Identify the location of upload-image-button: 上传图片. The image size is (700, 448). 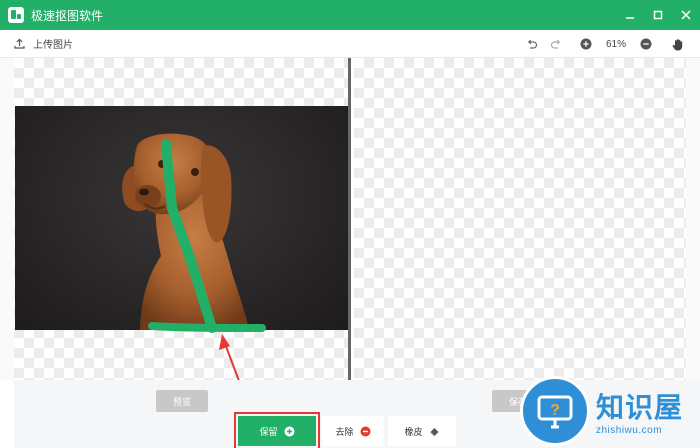
(43, 43).